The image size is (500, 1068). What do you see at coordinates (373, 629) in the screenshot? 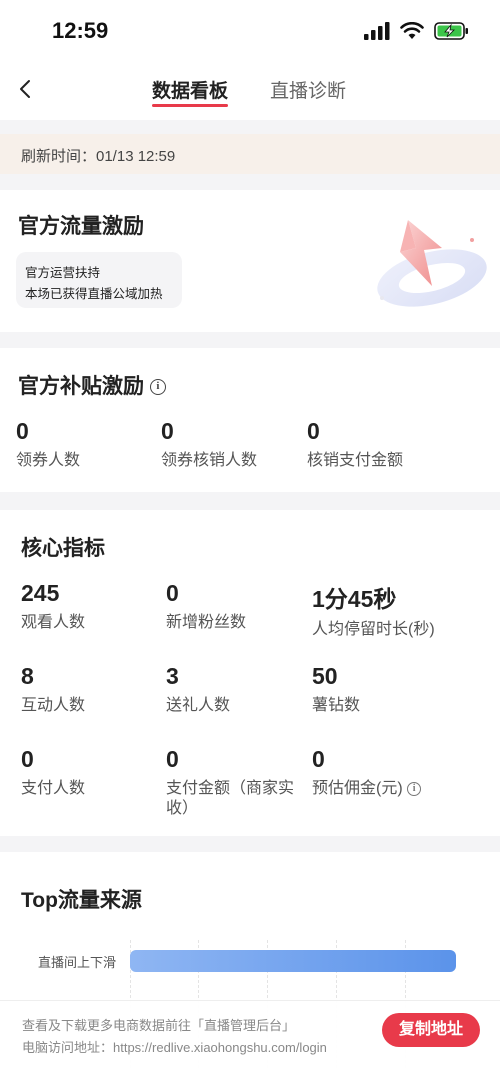
I see `metric-label: 人均停留时长(秒)` at bounding box center [373, 629].